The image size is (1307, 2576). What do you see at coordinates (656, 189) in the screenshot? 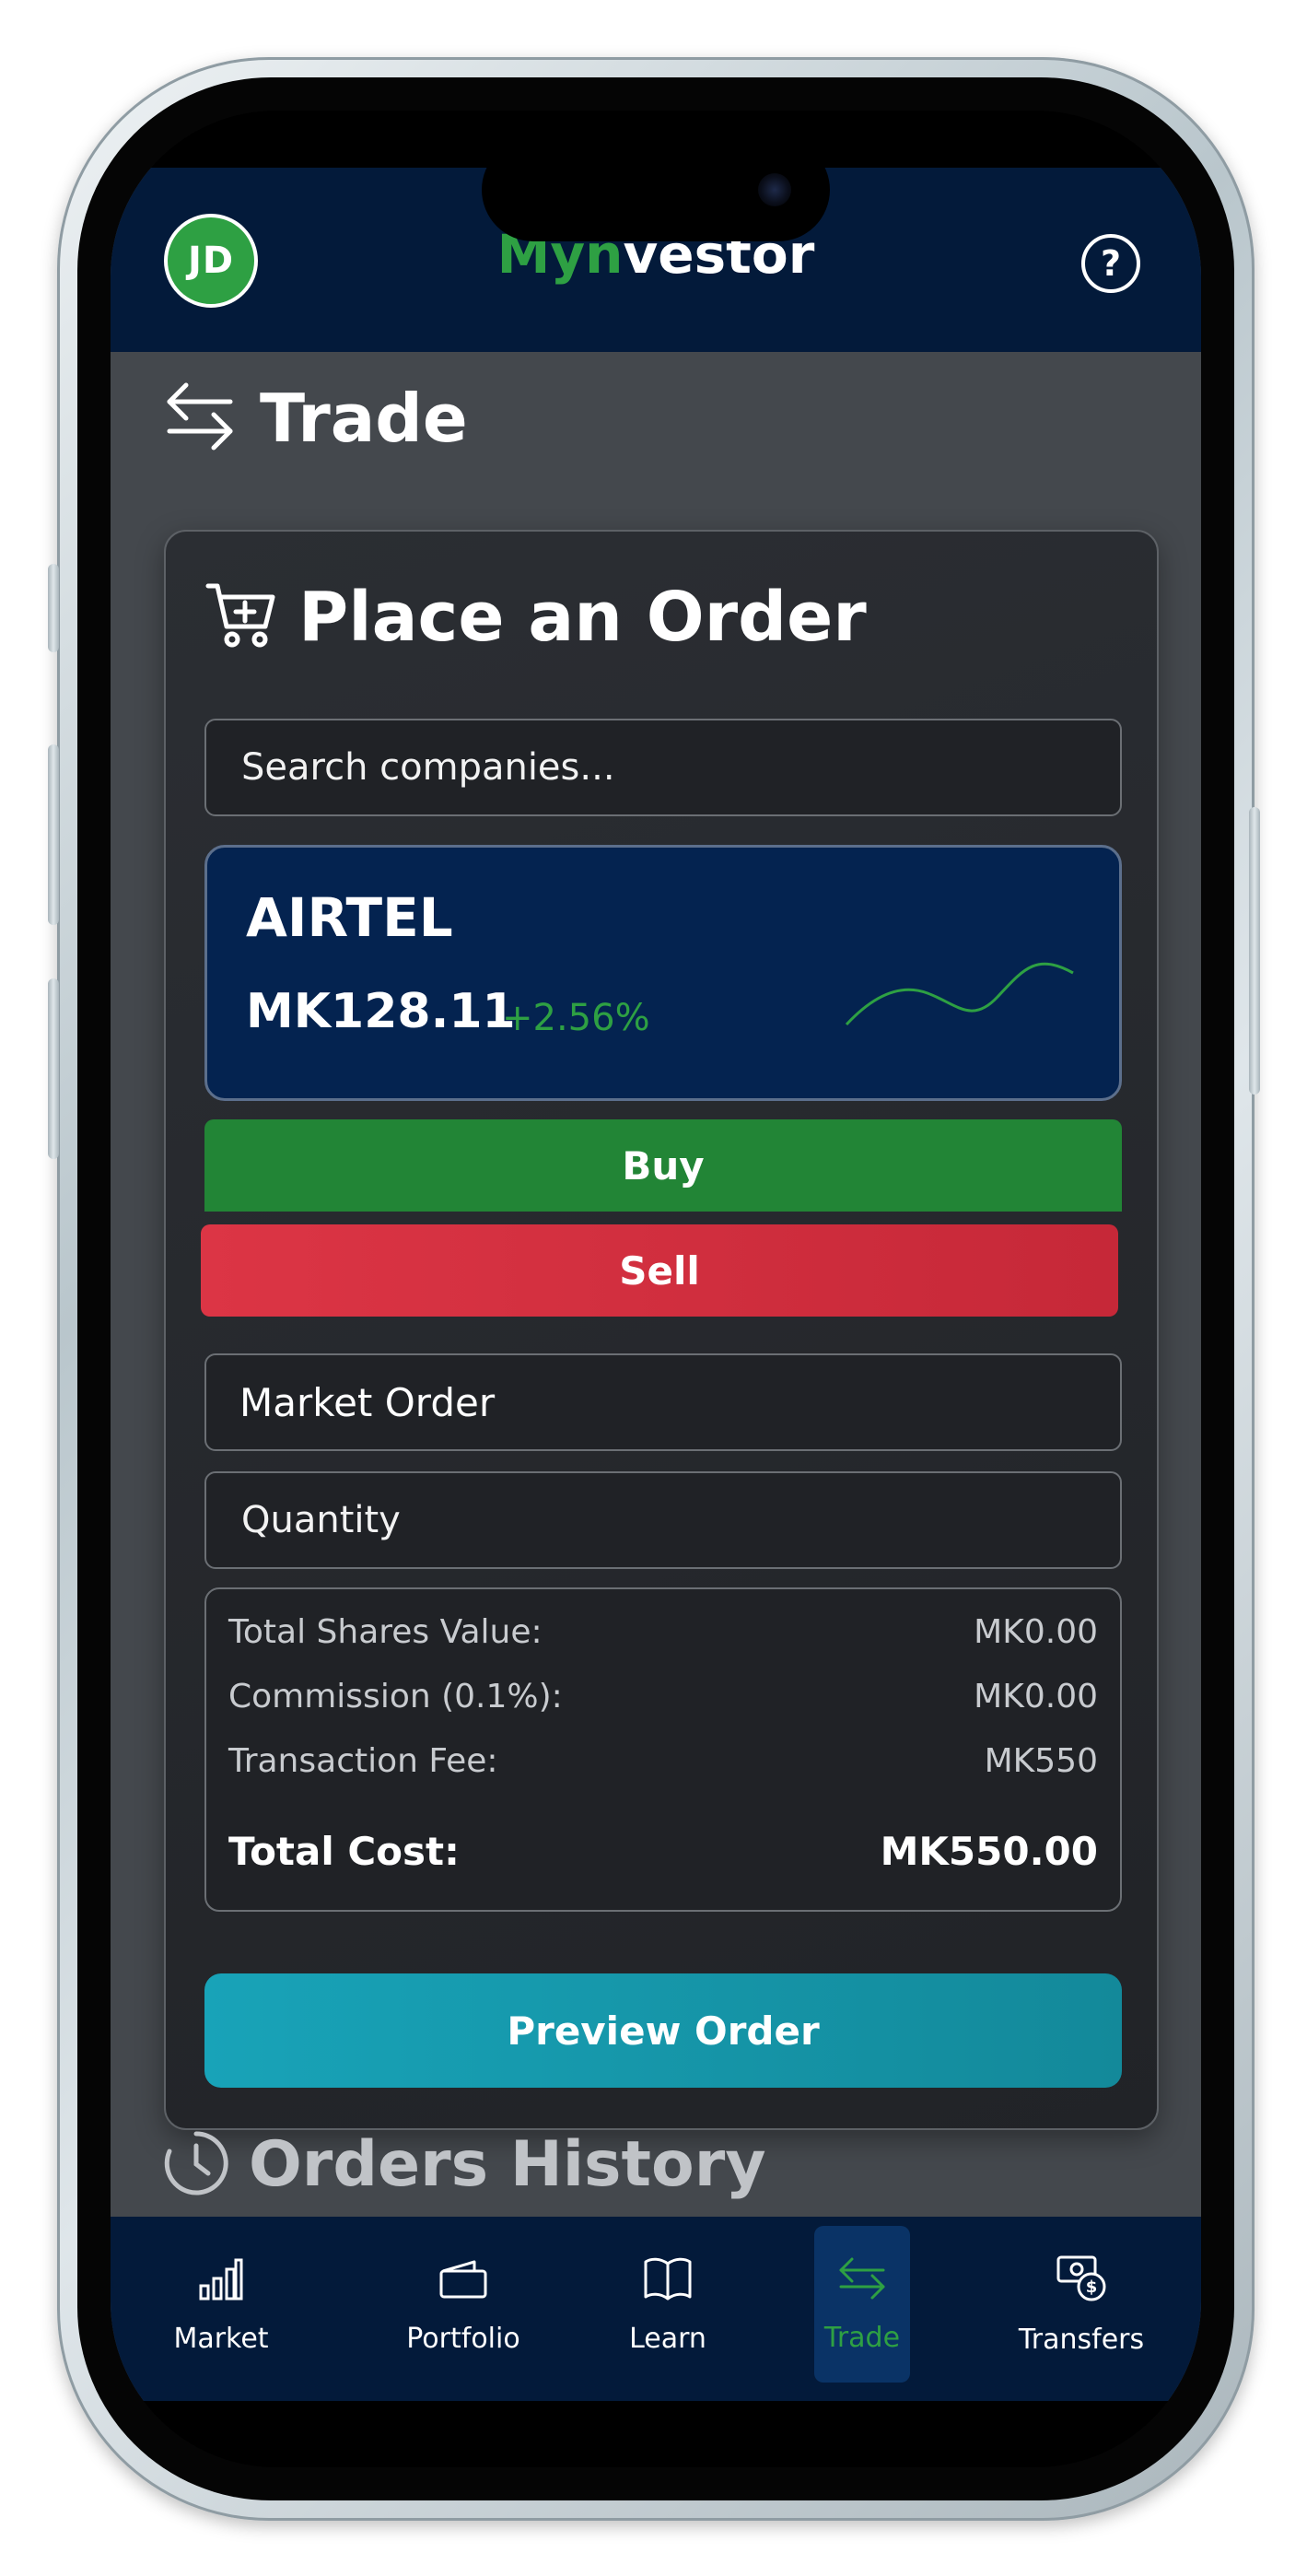
I see `dynamic-island` at bounding box center [656, 189].